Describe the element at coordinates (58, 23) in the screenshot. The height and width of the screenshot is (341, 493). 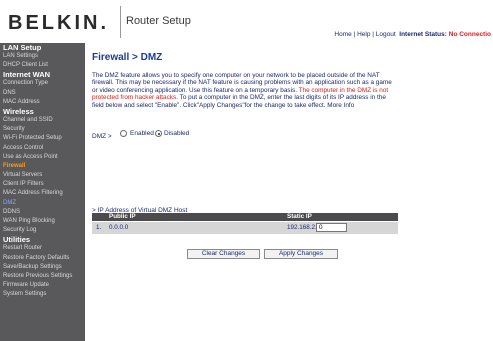
I see `belkin-logo: BELKIN.` at that location.